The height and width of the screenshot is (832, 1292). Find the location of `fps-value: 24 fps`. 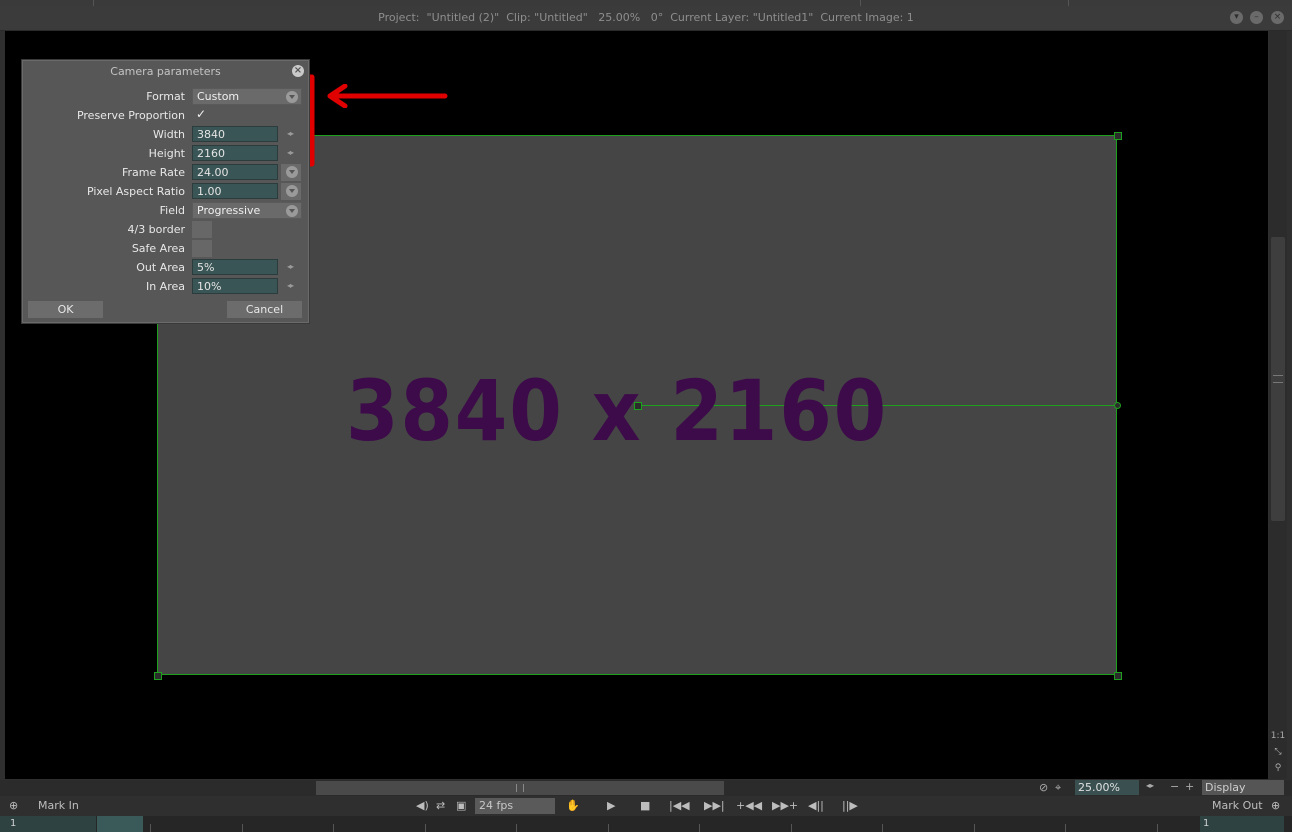

fps-value: 24 fps is located at coordinates (496, 805).